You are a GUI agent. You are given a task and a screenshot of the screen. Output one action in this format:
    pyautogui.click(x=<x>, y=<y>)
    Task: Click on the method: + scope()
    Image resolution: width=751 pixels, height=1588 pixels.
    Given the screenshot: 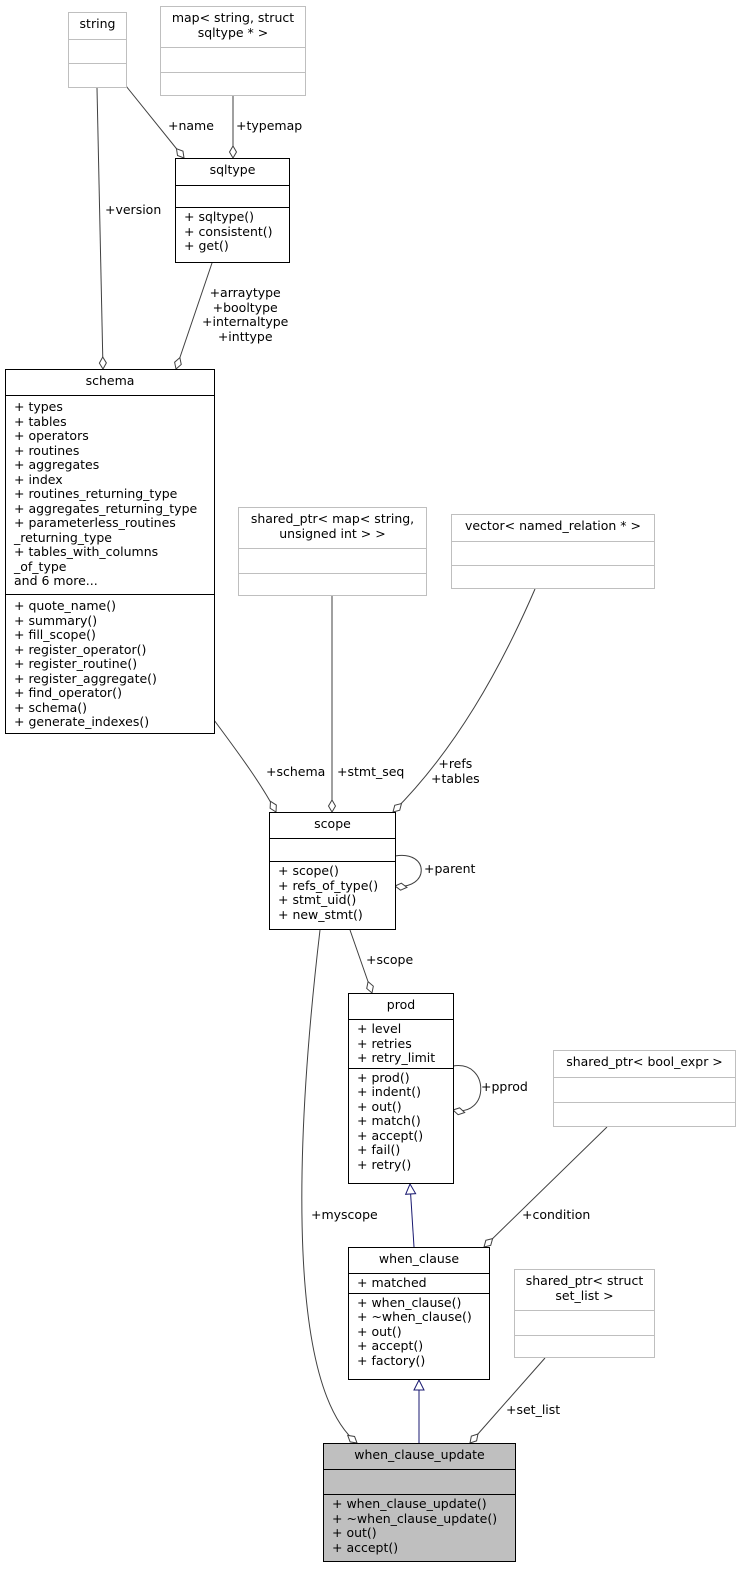 What is the action you would take?
    pyautogui.click(x=308, y=870)
    